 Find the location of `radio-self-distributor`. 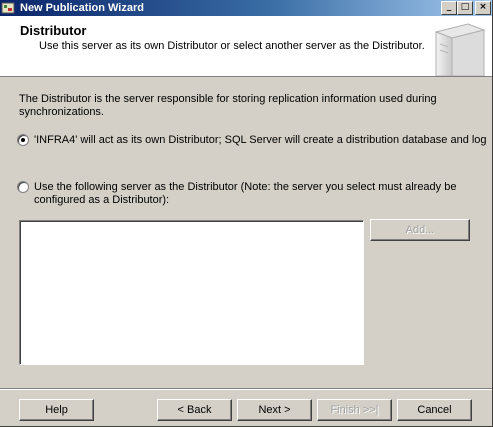

radio-self-distributor is located at coordinates (23, 140).